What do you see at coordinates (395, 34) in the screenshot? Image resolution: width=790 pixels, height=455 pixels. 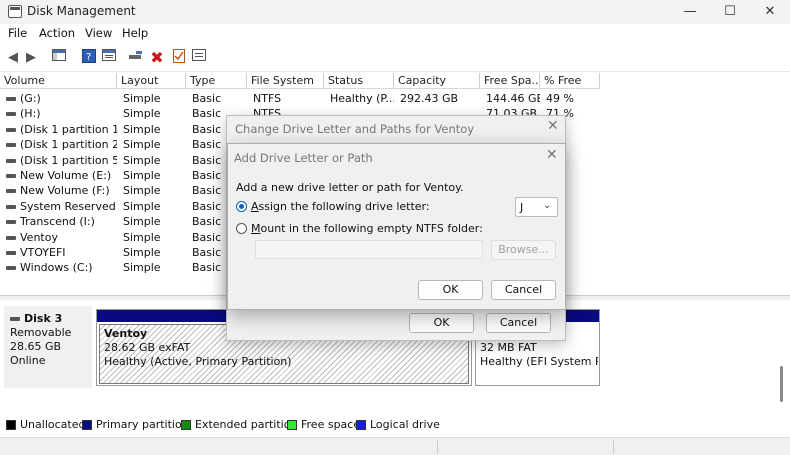 I see `menu-bar: File Action View Help` at bounding box center [395, 34].